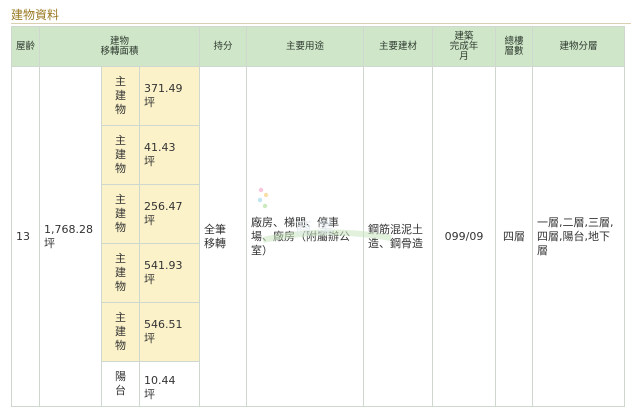  I want to click on sub-type-cell: 陽 台, so click(120, 384).